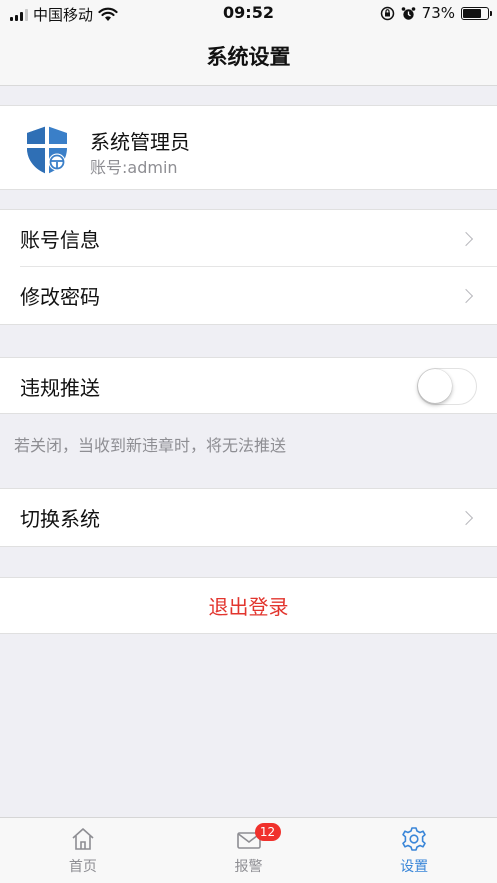  What do you see at coordinates (472, 13) in the screenshot?
I see `battery-fill` at bounding box center [472, 13].